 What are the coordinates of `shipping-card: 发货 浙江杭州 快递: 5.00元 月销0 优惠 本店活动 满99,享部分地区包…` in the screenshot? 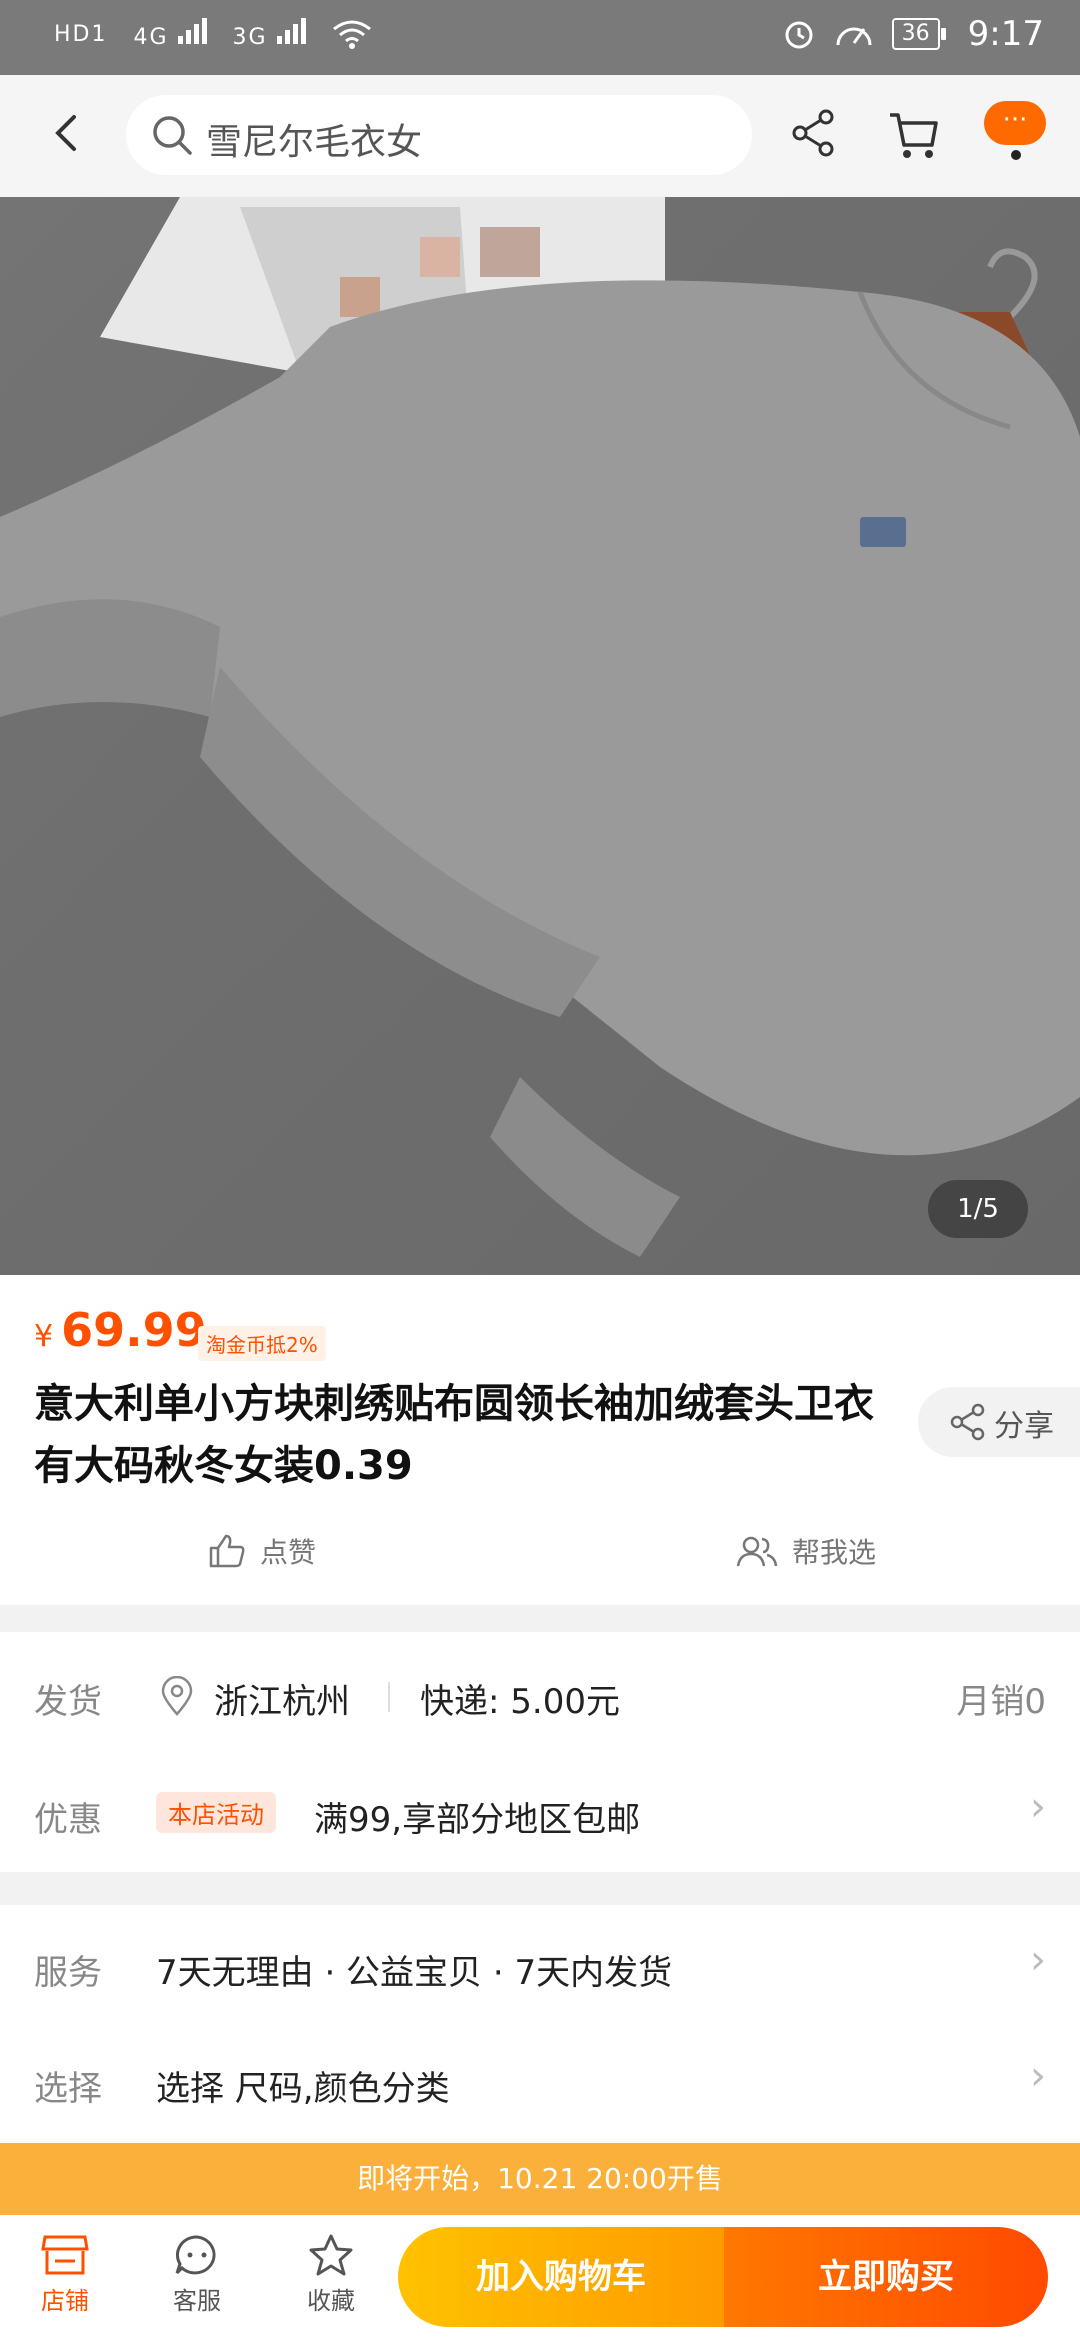 It's located at (540, 1752).